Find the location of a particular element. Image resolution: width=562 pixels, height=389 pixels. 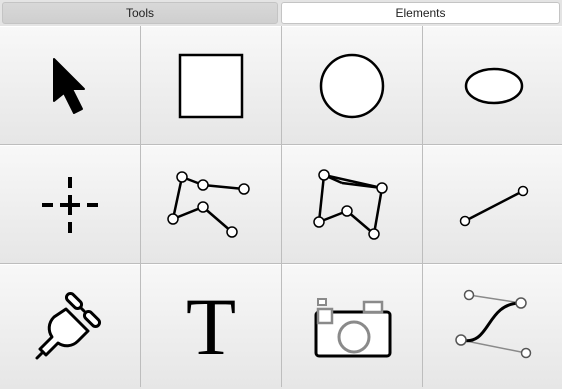

text-icon: T is located at coordinates (211, 327).